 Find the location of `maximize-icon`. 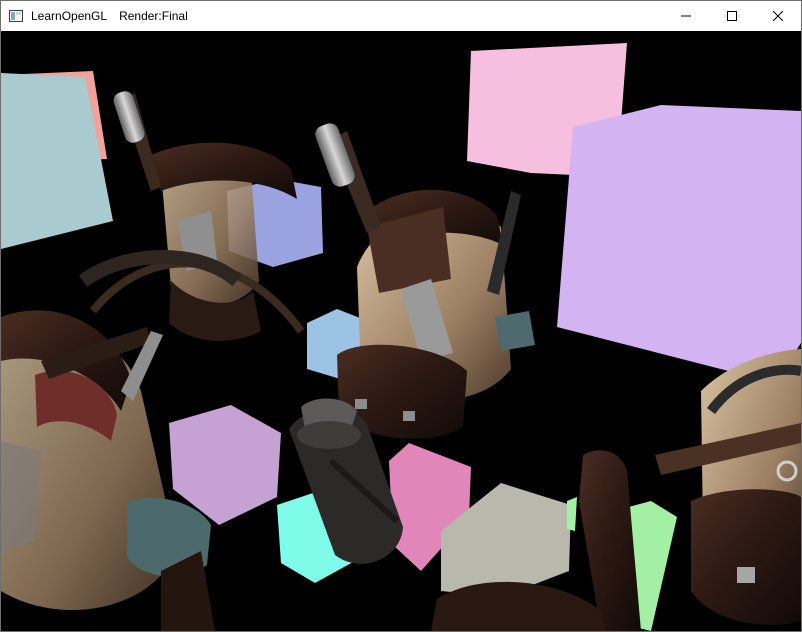

maximize-icon is located at coordinates (732, 16).